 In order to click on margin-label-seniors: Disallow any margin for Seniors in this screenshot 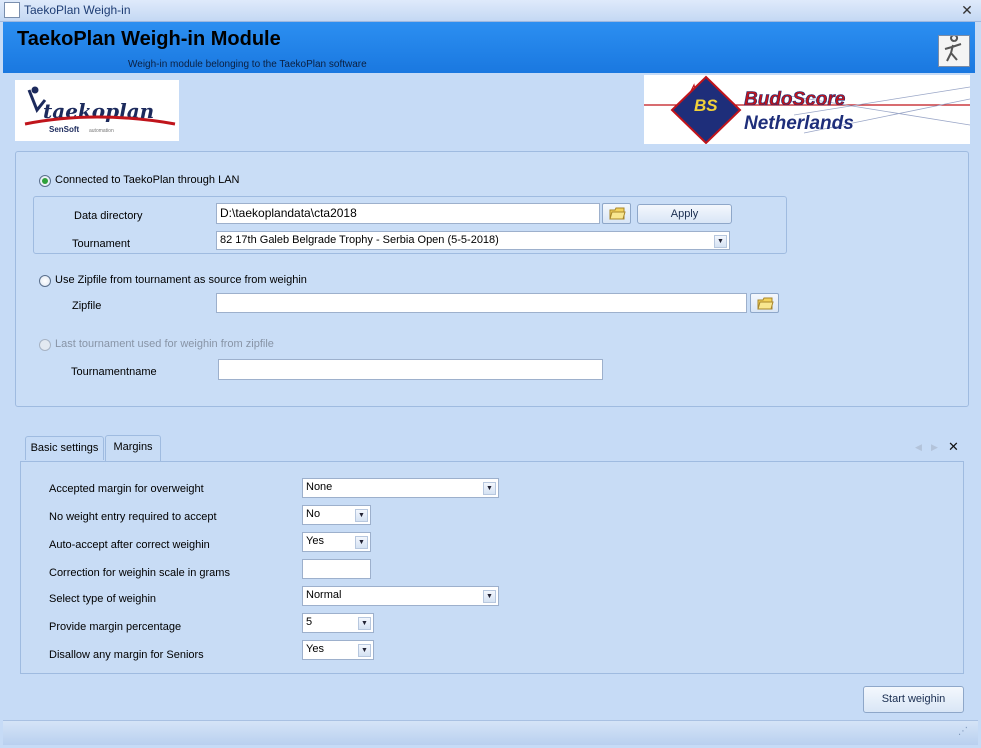, I will do `click(126, 655)`.